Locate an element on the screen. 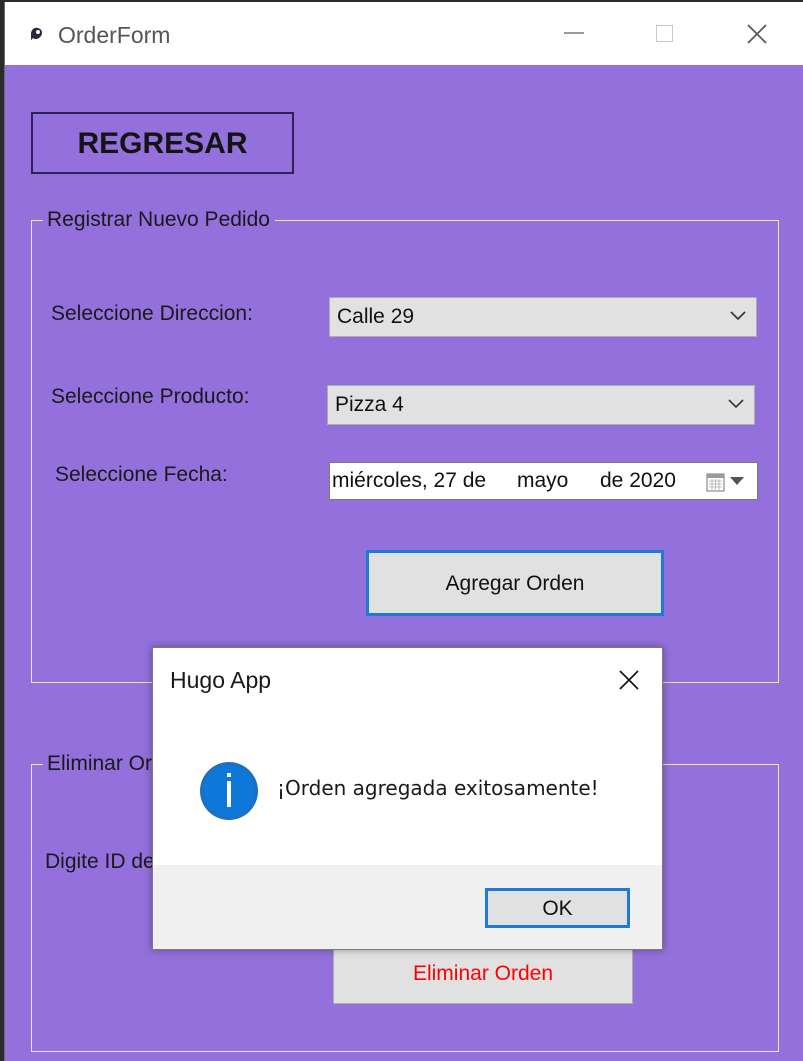 The height and width of the screenshot is (1061, 803). window-title: OrderForm is located at coordinates (114, 35).